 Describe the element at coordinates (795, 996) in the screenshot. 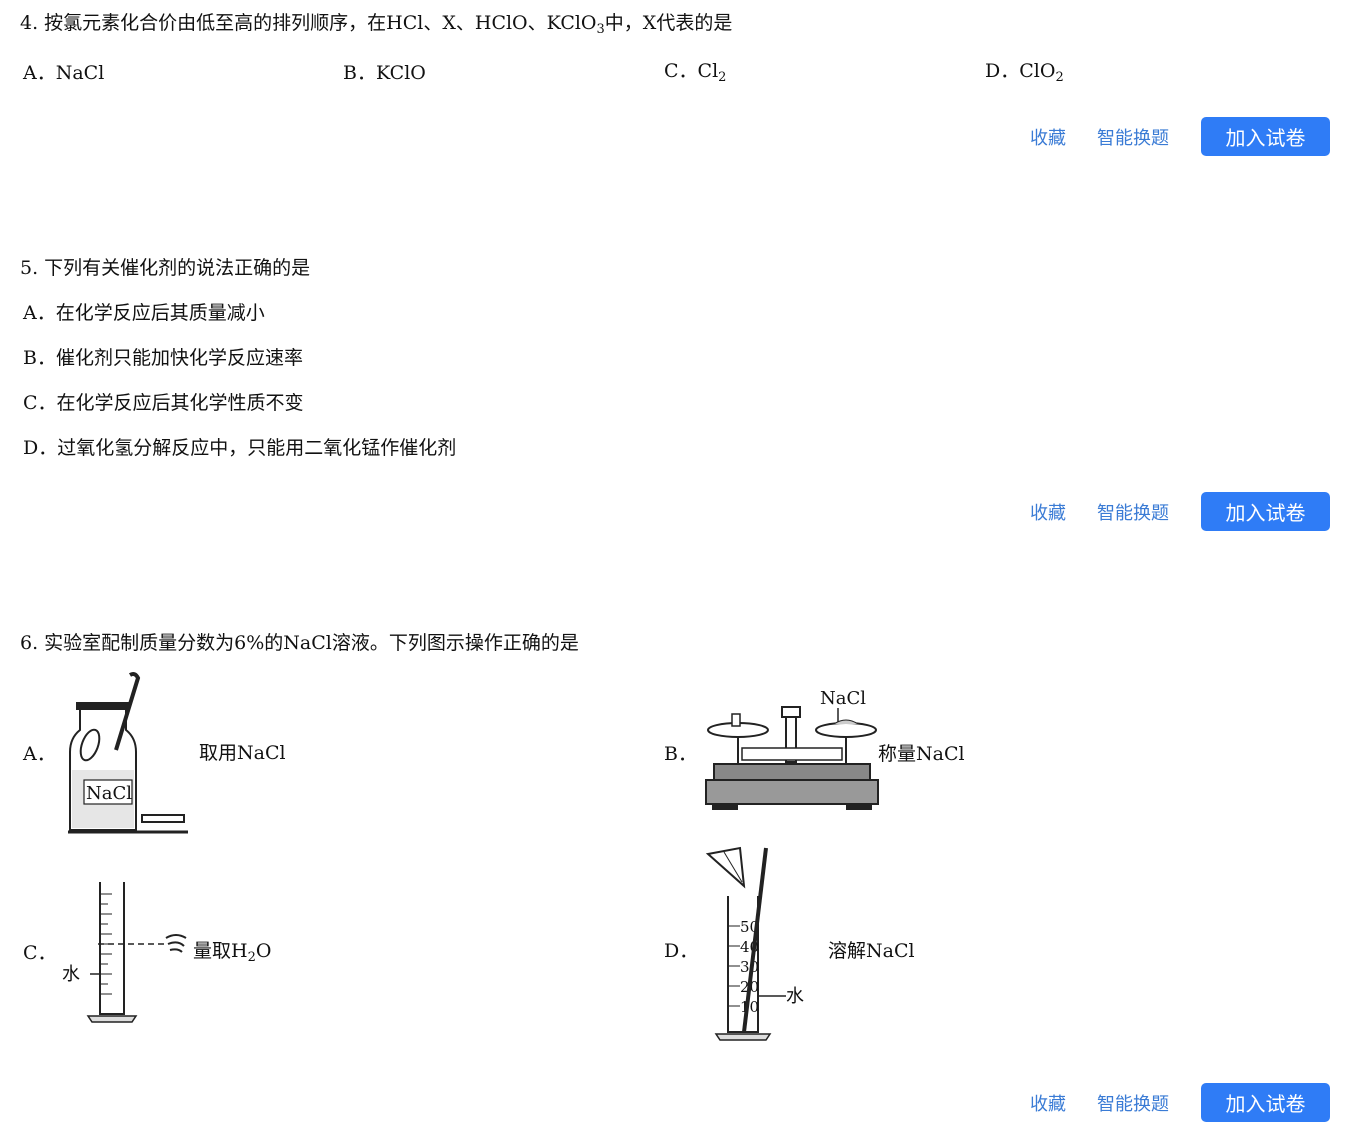

I see `water-label-d: 水` at that location.